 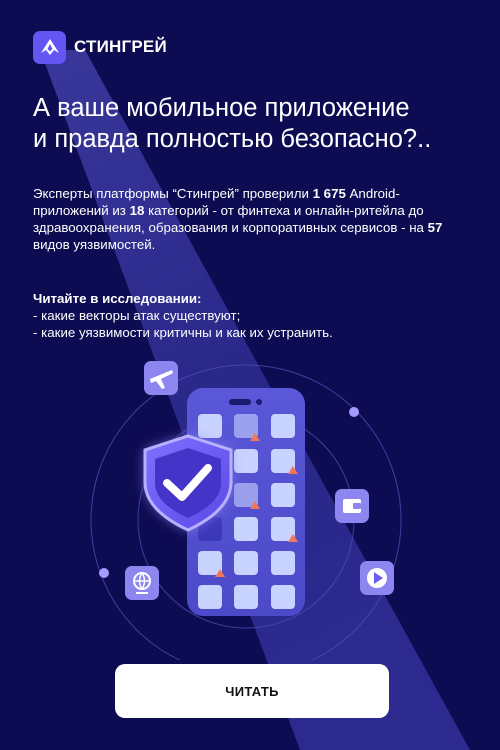 I want to click on intro-part-4: видов уязвимостей., so click(x=94, y=244).